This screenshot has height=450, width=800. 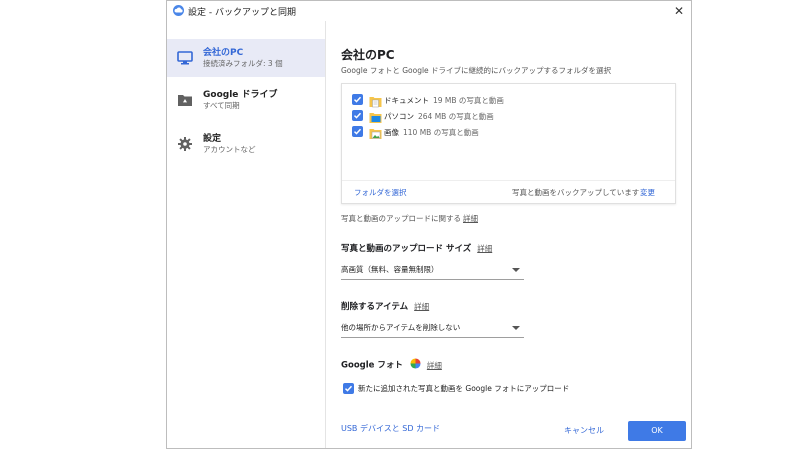 What do you see at coordinates (375, 116) in the screenshot?
I see `desktop-folder-icon` at bounding box center [375, 116].